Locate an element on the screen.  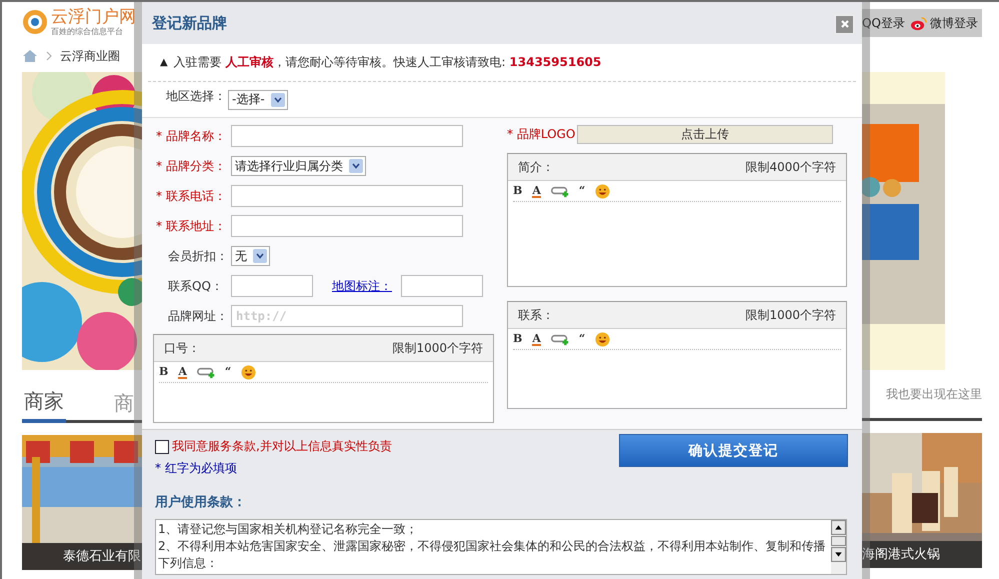
map-link: 地图标注： is located at coordinates (362, 286).